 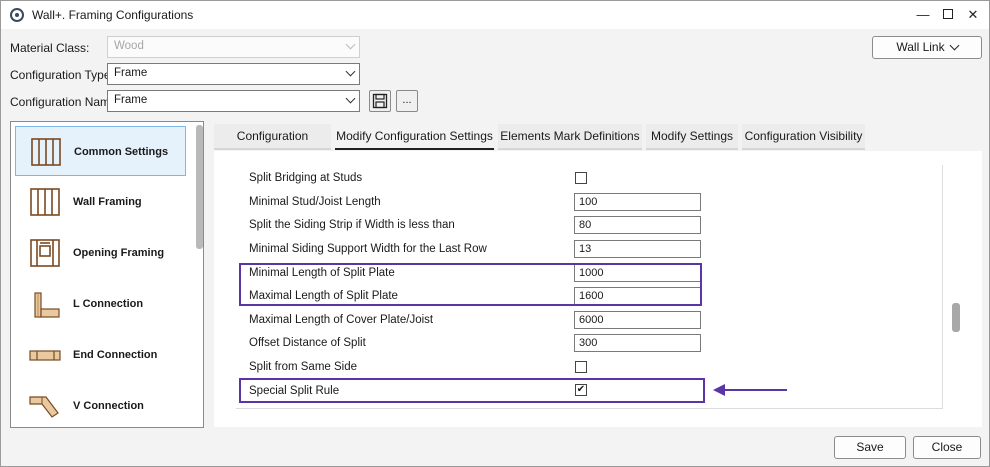 What do you see at coordinates (44, 407) in the screenshot?
I see `v-connection-icon` at bounding box center [44, 407].